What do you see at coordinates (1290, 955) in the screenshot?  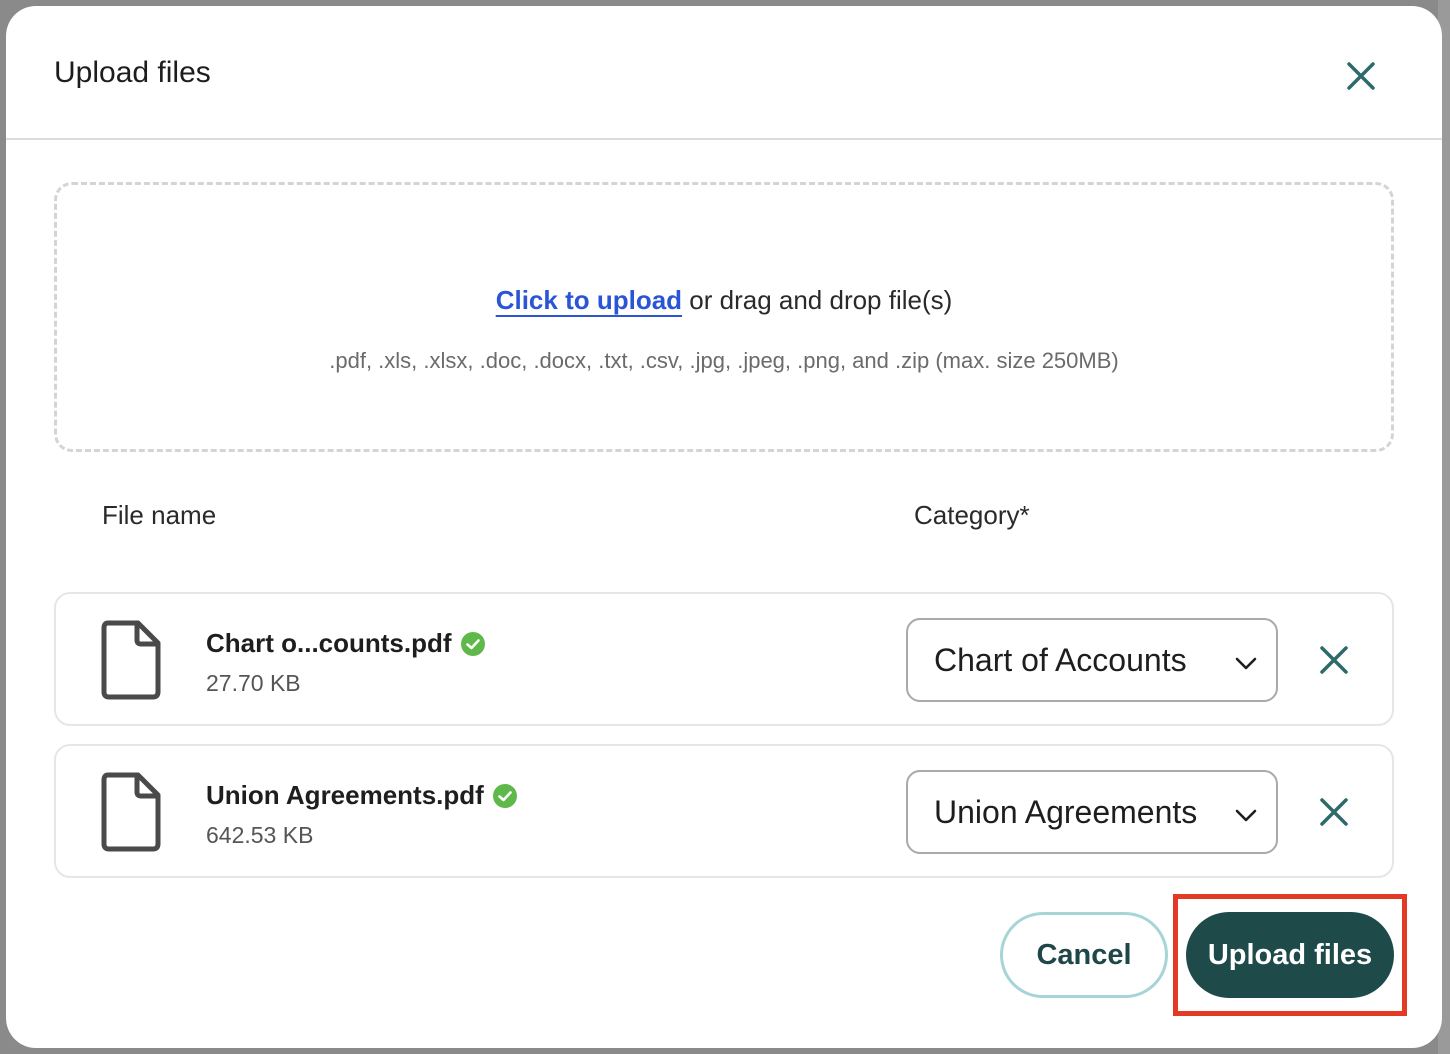 I see `upload-files-button: Upload files` at bounding box center [1290, 955].